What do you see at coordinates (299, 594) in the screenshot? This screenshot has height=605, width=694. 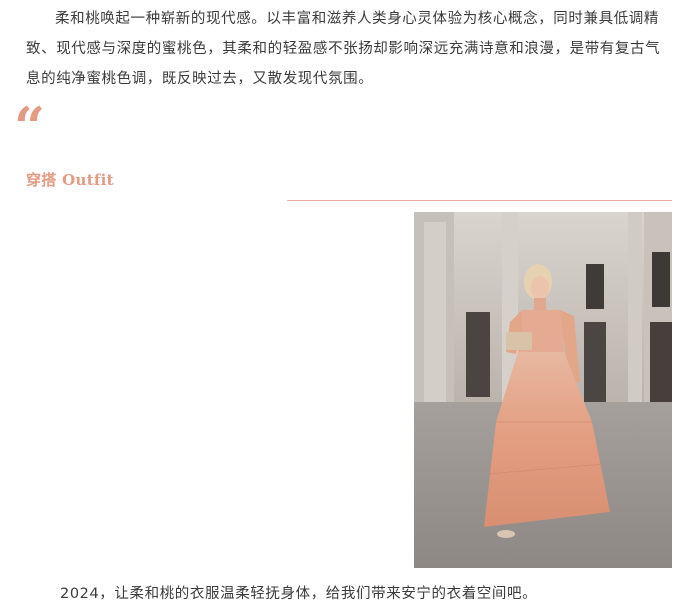 I see `closing-caption: 2024，让柔和桃的衣服温柔轻抚身体，给我们带来安宁的衣着空间吧。` at bounding box center [299, 594].